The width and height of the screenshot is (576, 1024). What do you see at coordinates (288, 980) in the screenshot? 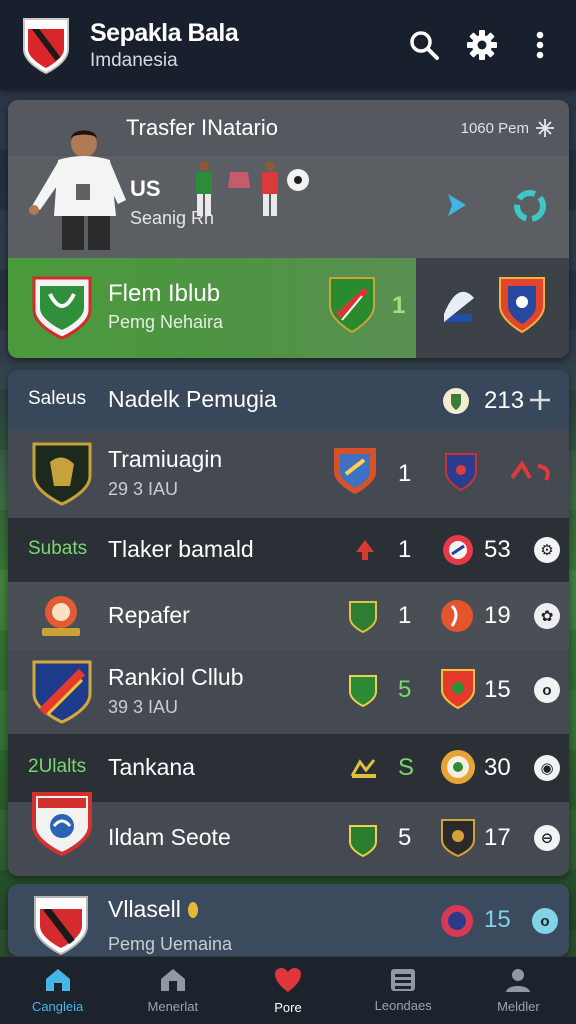
I see `heart-icon` at bounding box center [288, 980].